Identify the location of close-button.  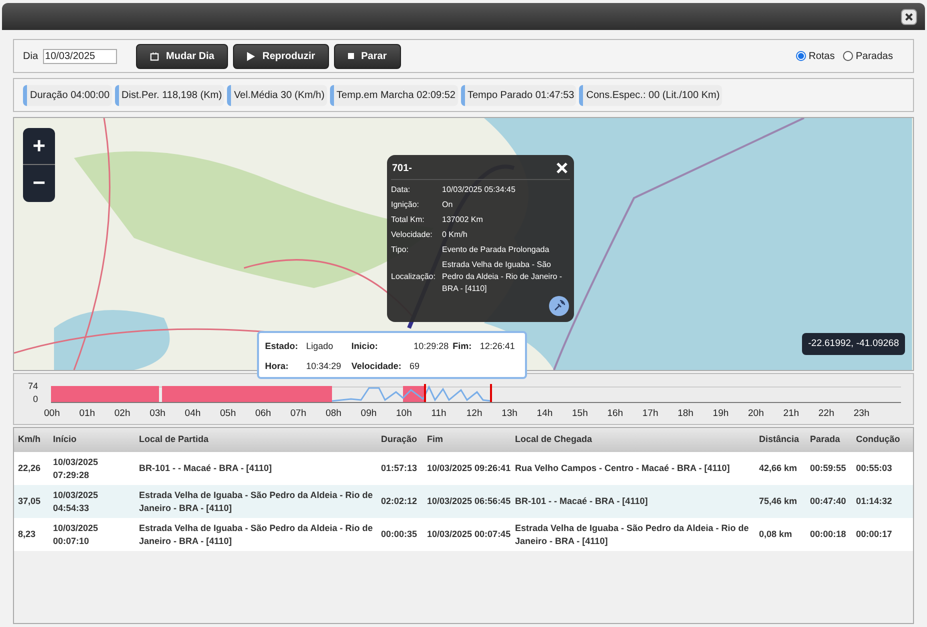
(909, 16).